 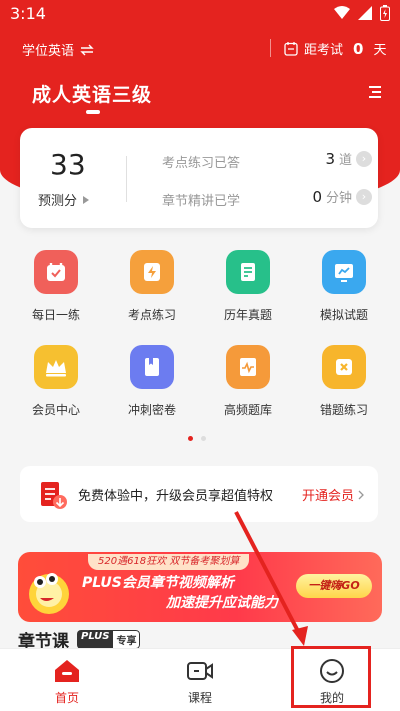 What do you see at coordinates (68, 164) in the screenshot?
I see `predicted-score: 33` at bounding box center [68, 164].